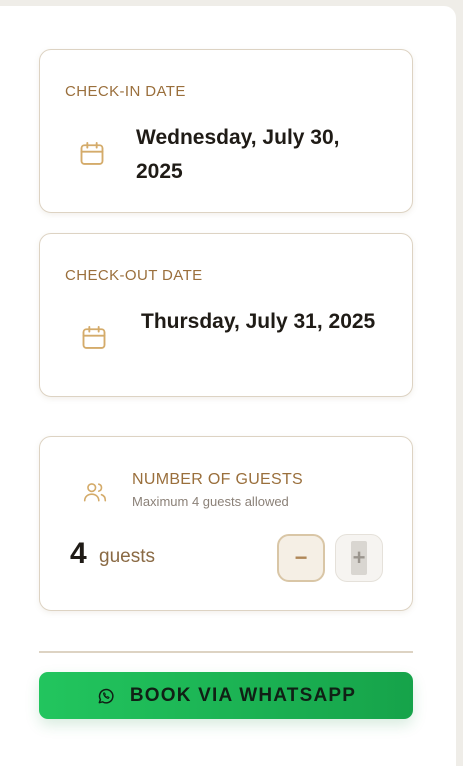 The width and height of the screenshot is (463, 766). Describe the element at coordinates (218, 479) in the screenshot. I see `guests-title: NUMBER OF GUESTS` at that location.